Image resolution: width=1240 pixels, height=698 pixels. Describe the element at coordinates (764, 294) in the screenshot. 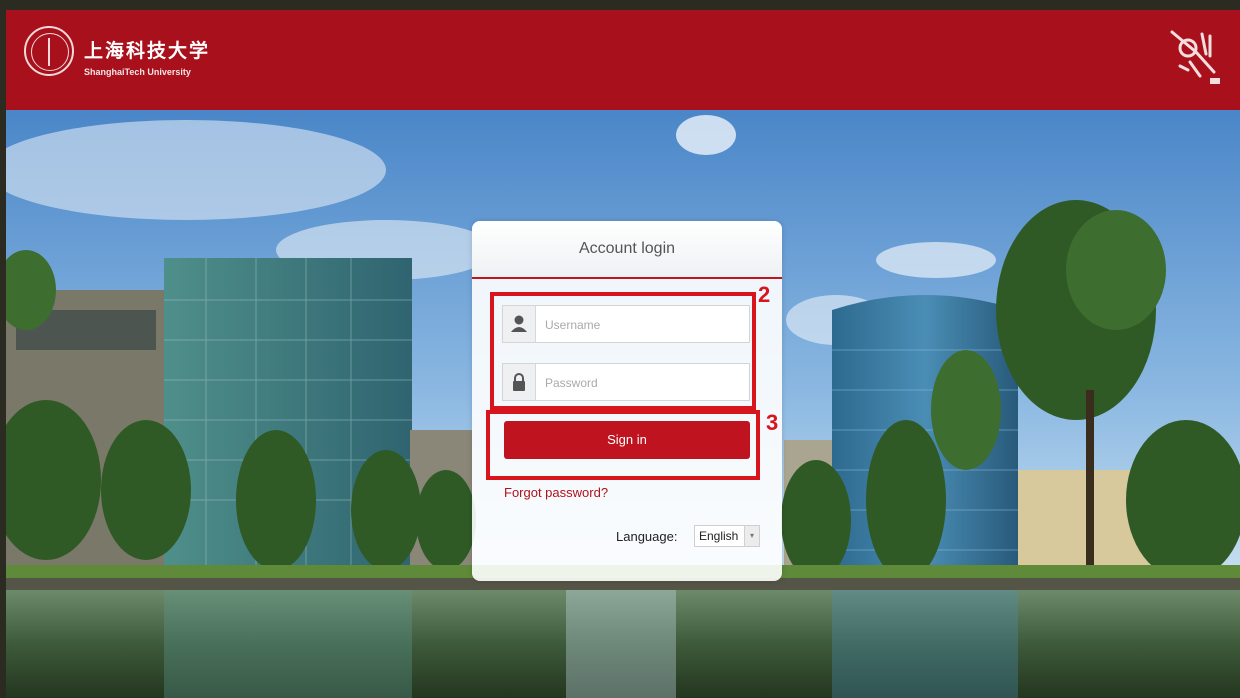

I see `annotation-number-2: 2` at that location.